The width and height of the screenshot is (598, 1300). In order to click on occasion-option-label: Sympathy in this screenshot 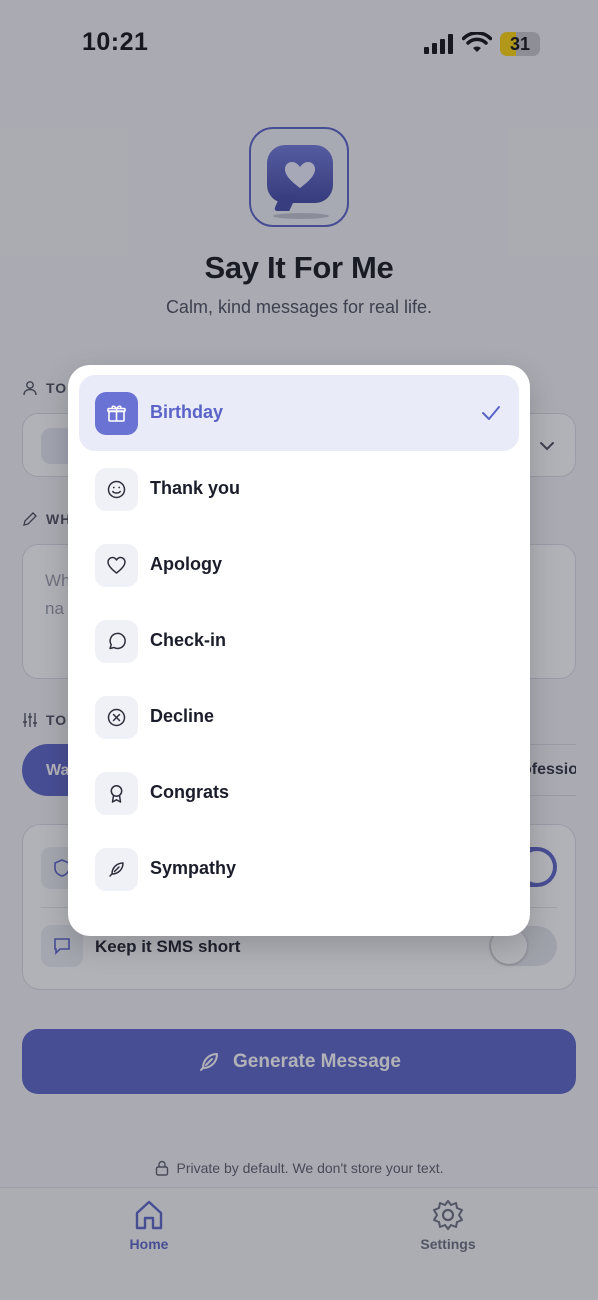, I will do `click(193, 868)`.